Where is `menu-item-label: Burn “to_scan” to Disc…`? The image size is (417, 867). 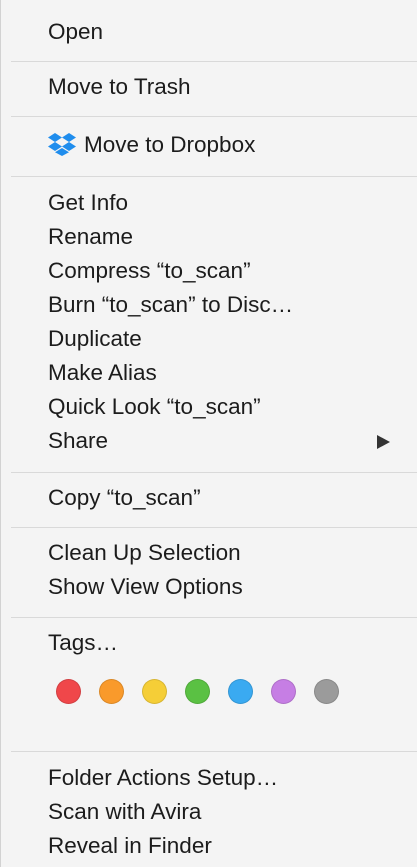
menu-item-label: Burn “to_scan” to Disc… is located at coordinates (171, 304).